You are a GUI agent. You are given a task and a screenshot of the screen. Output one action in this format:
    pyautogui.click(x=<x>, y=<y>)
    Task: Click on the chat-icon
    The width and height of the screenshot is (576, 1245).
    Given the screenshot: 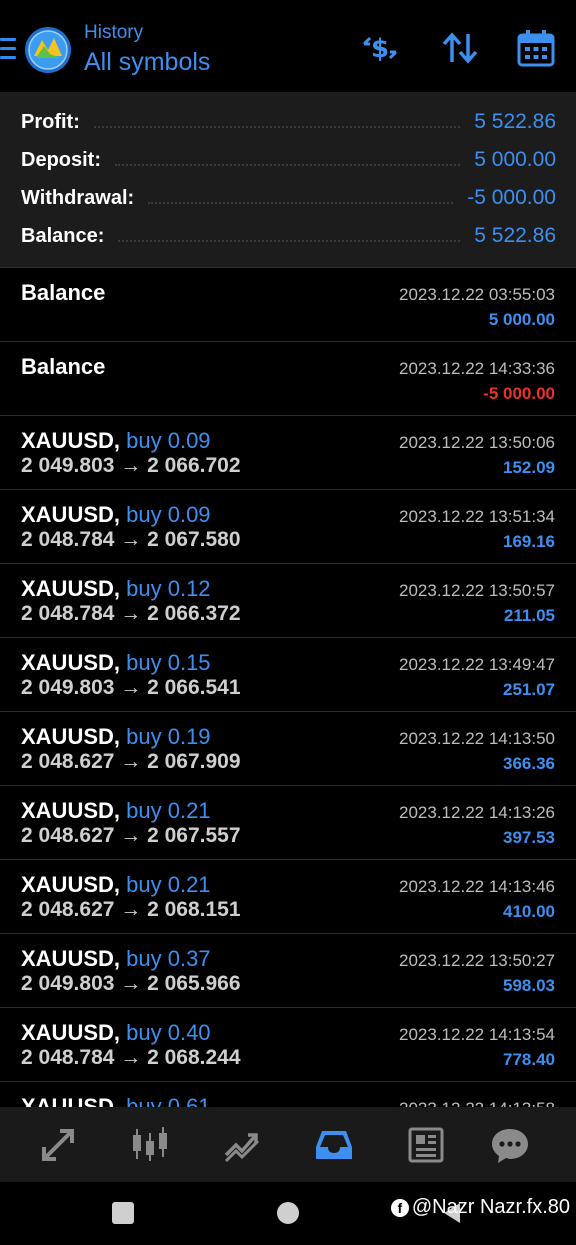 What is the action you would take?
    pyautogui.click(x=510, y=1145)
    